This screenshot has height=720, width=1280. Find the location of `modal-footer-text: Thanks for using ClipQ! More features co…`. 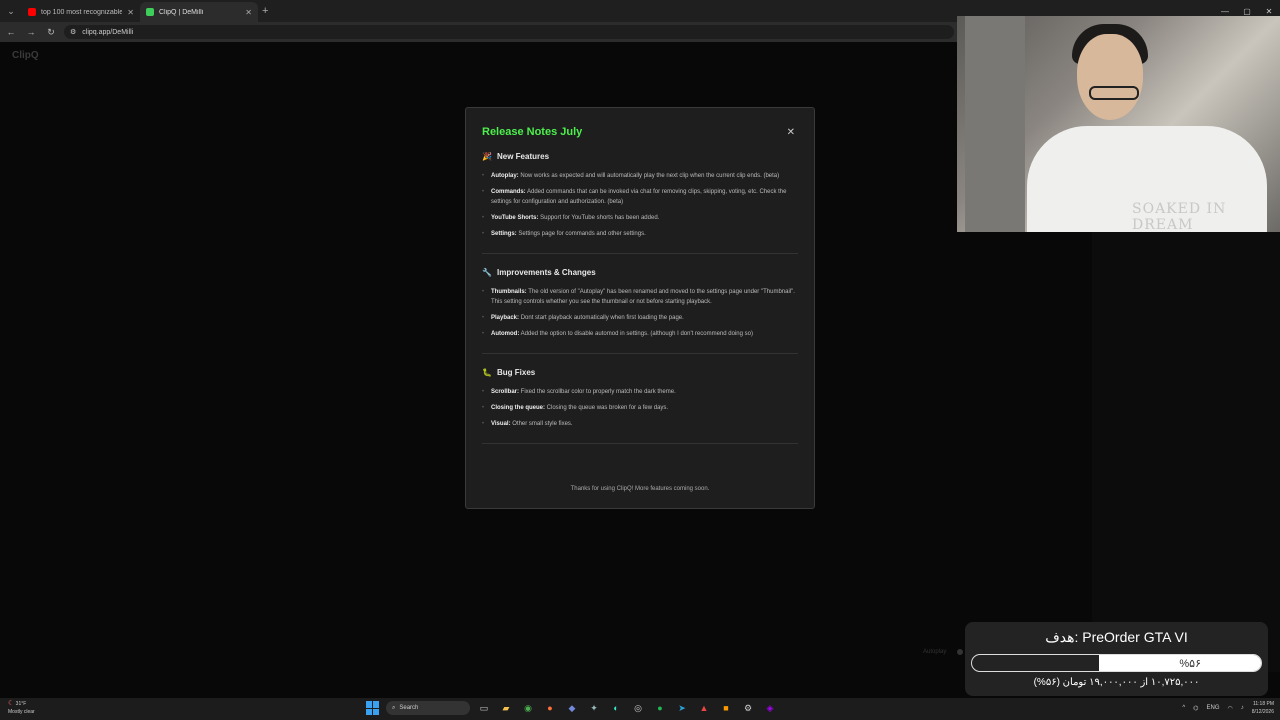

modal-footer-text: Thanks for using ClipQ! More features co… is located at coordinates (640, 489).